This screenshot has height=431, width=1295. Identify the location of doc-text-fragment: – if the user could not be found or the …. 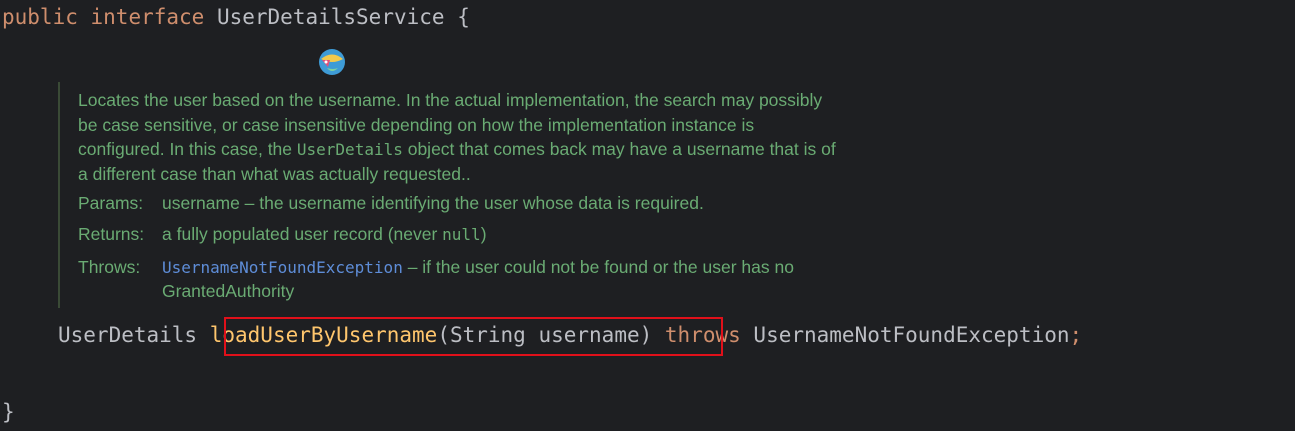
(598, 267).